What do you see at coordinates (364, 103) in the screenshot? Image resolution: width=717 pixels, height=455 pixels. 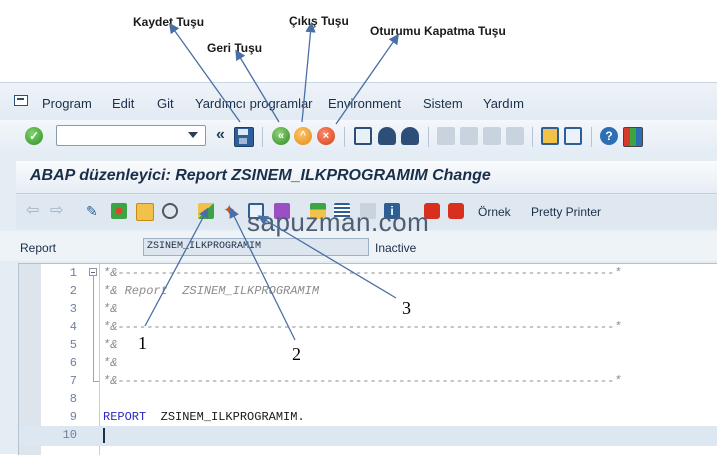 I see `menu-item-environment: Environment` at bounding box center [364, 103].